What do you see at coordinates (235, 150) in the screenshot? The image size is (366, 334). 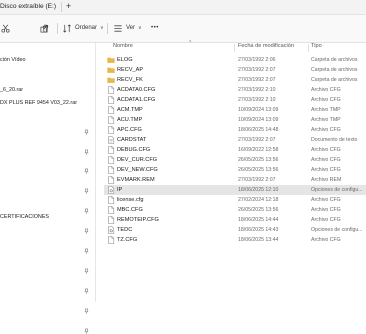 I see `file-row: DEBUG.CFG 16/09/2022 12:58 Archivo CFG` at bounding box center [235, 150].